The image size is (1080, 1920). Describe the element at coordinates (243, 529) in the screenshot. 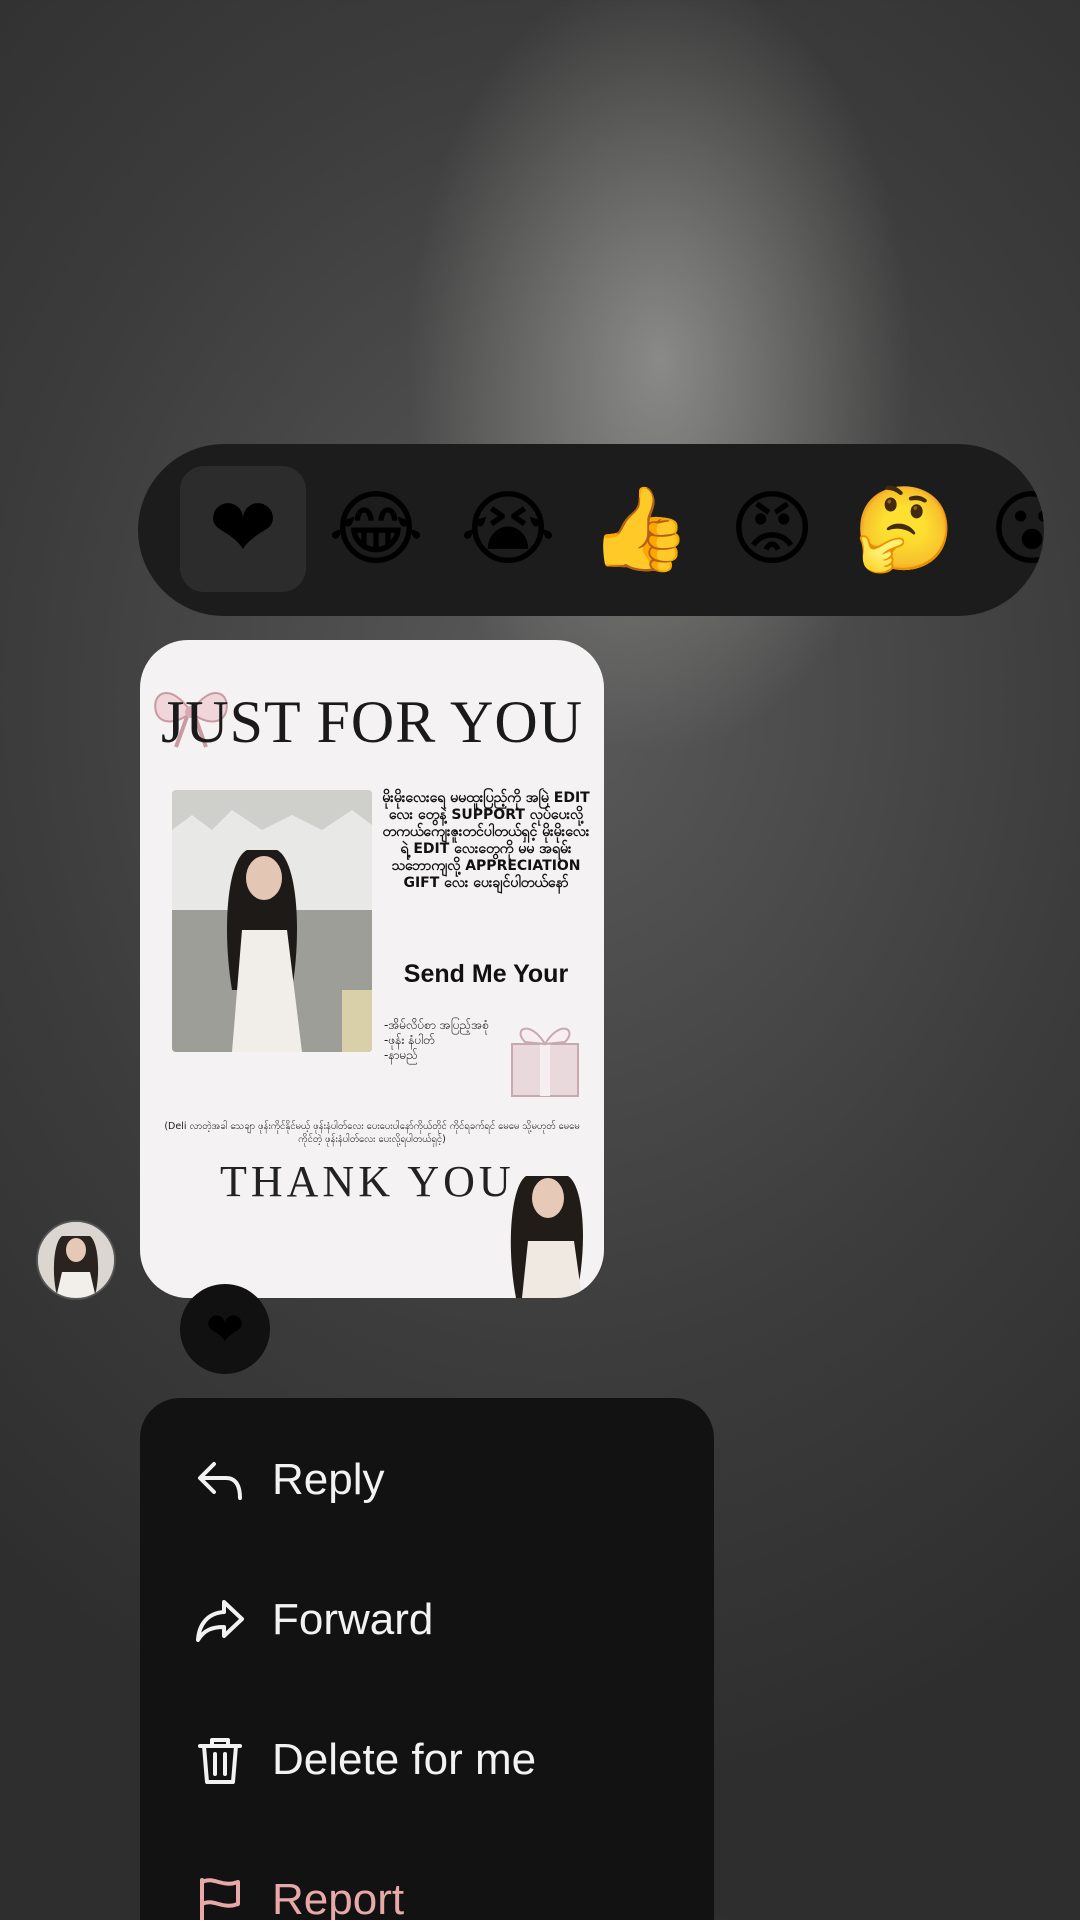

I see `reaction-heart: ❤` at that location.